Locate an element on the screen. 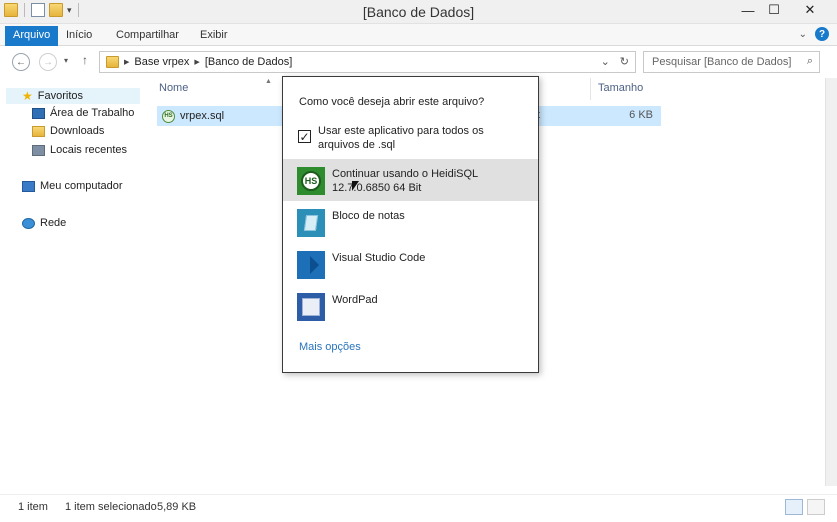 The image size is (837, 522). column-header-name: Nome is located at coordinates (173, 88).